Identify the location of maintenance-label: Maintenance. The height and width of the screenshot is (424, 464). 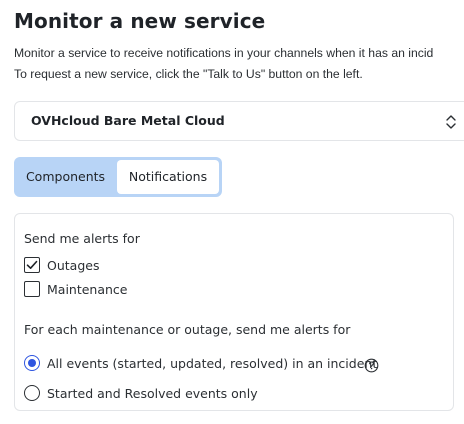
(87, 289).